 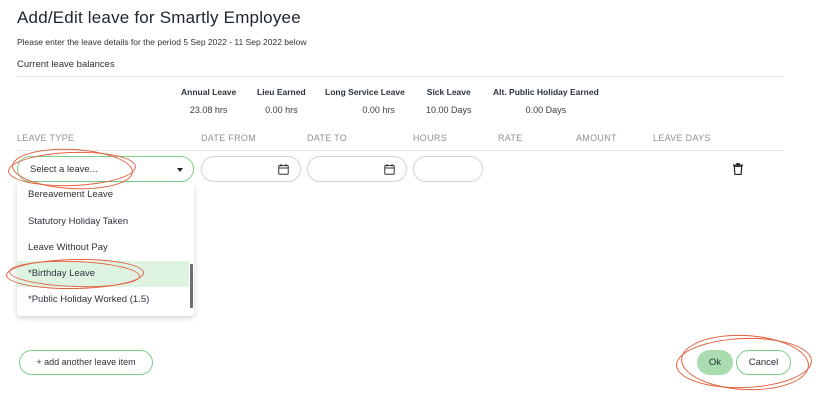 I want to click on balance-value: 10.00 Days, so click(x=449, y=110).